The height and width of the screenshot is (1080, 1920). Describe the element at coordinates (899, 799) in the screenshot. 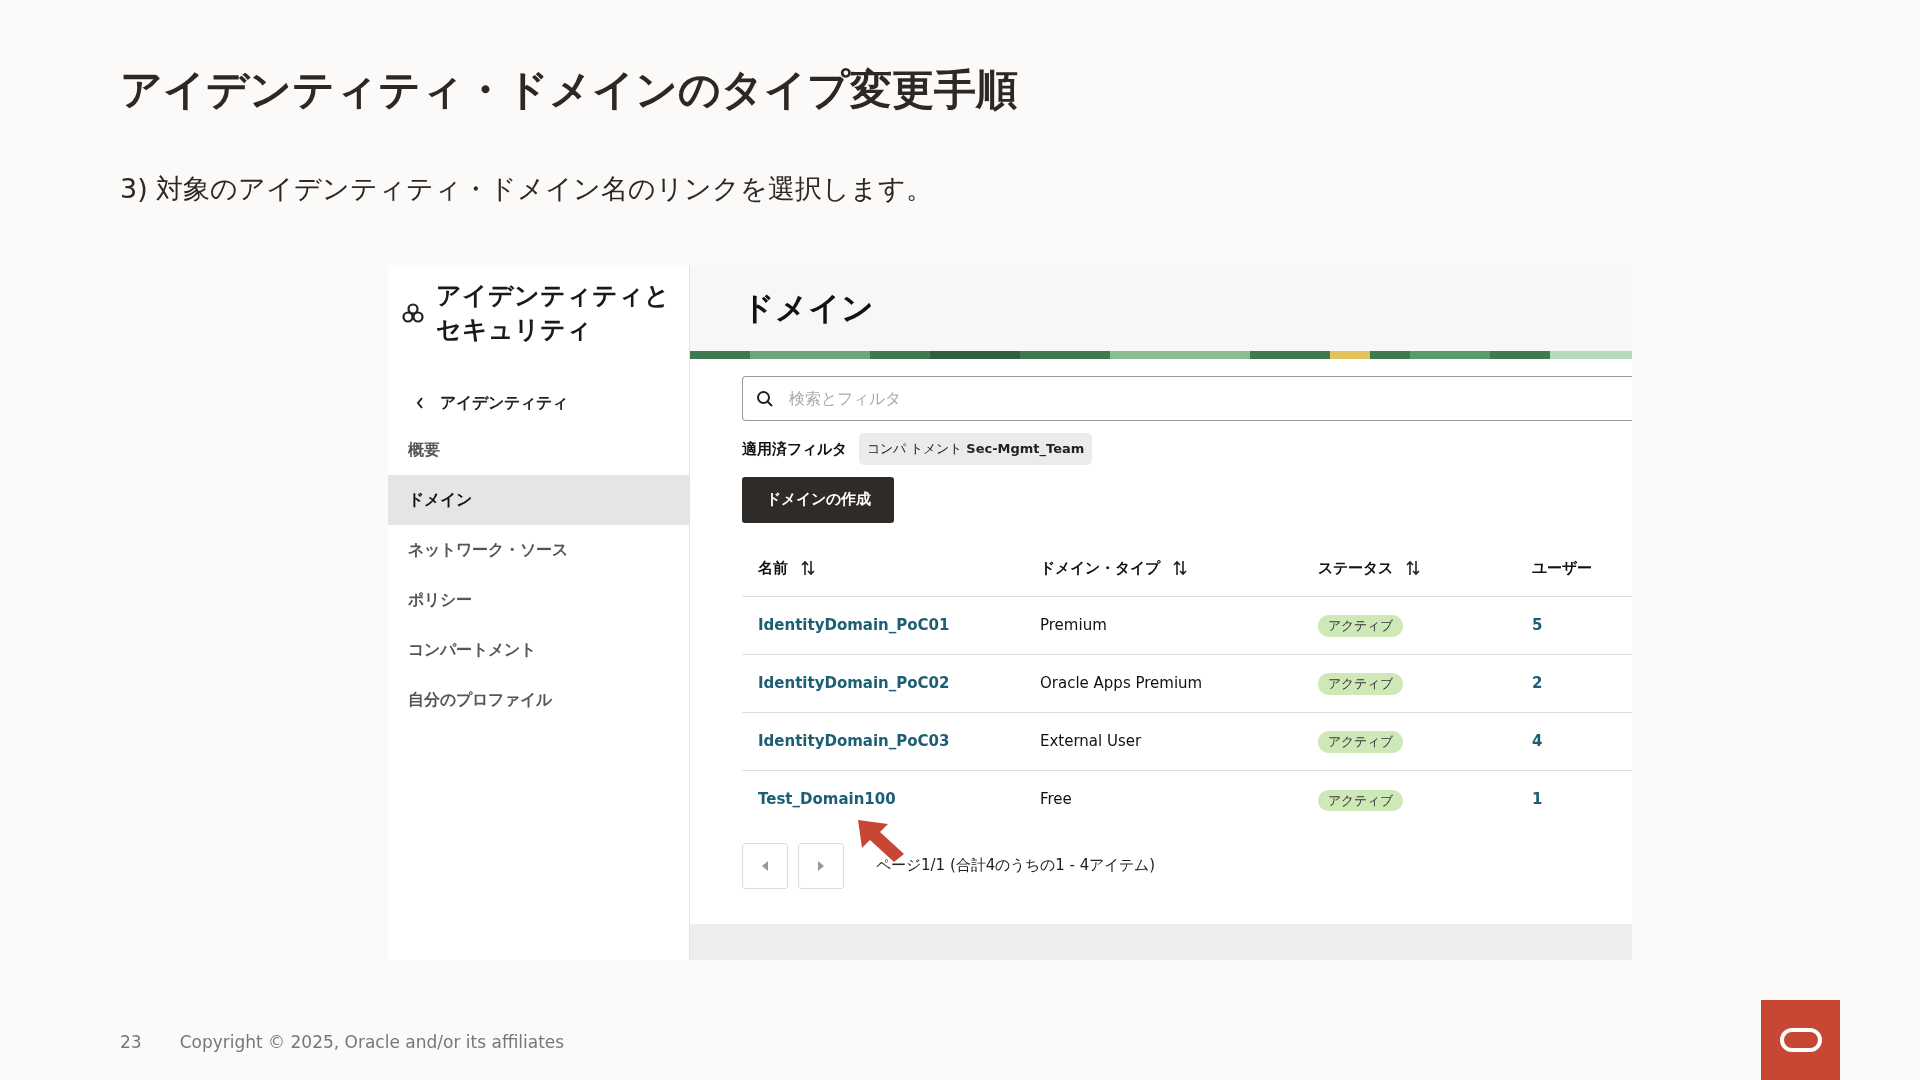

I see `domain-link: Test_Domain100` at that location.